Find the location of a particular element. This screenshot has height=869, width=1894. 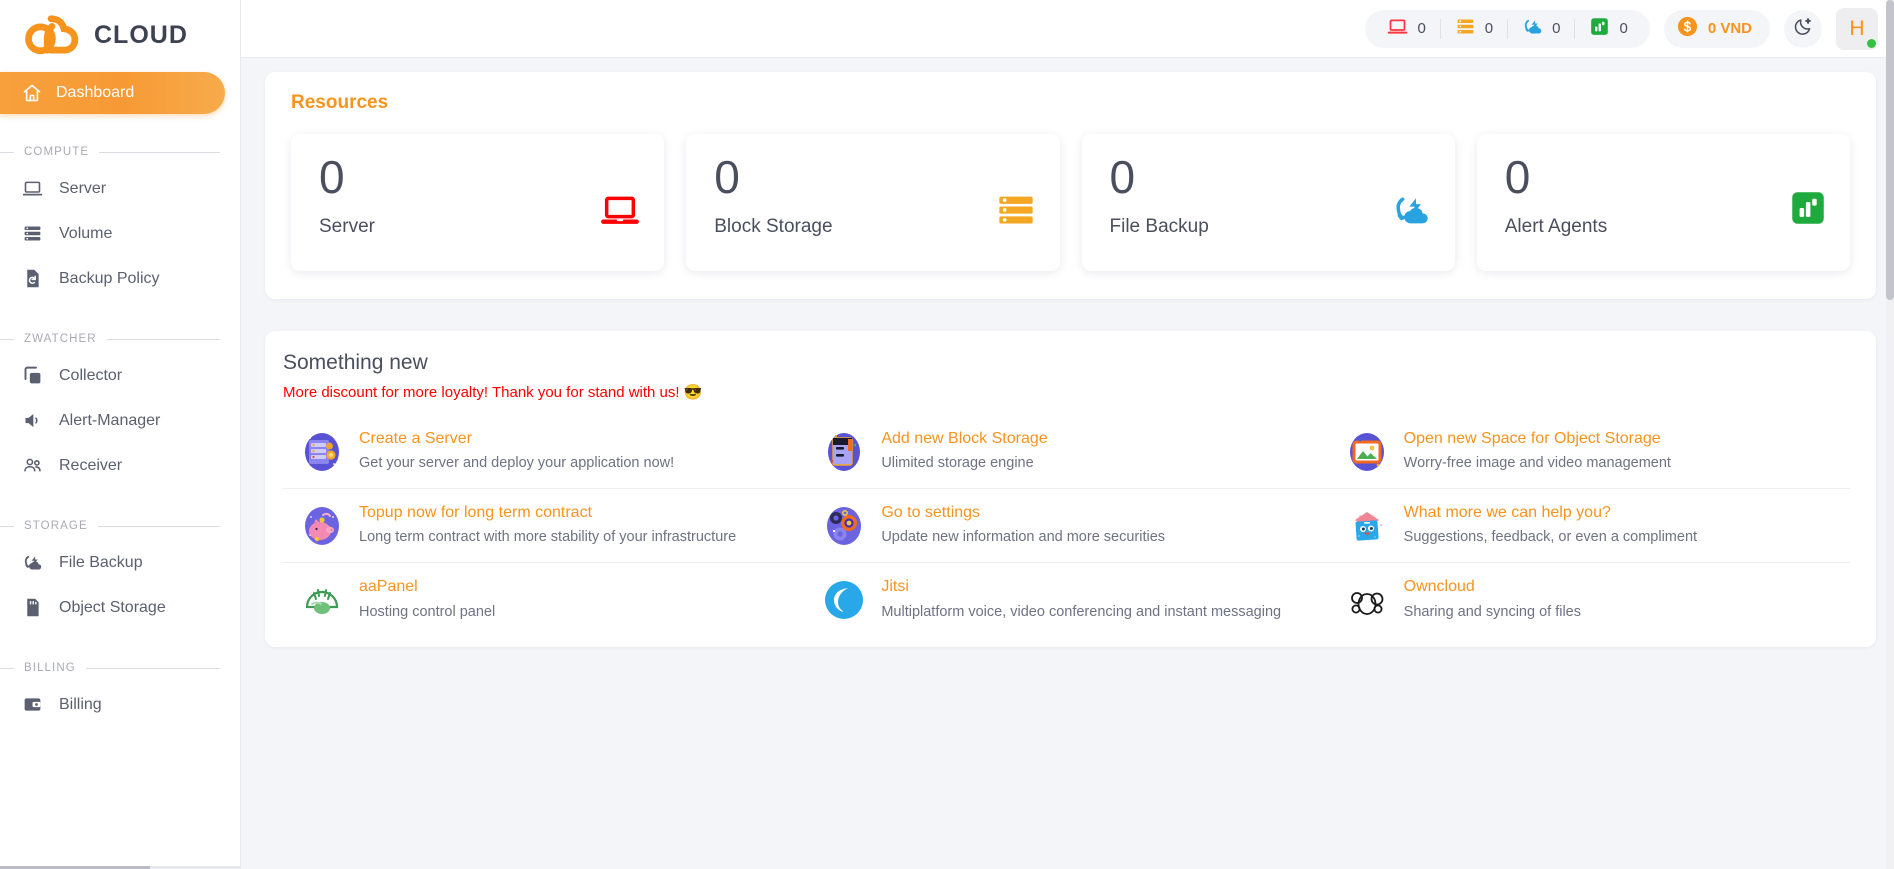

sidebar-item-server: Server is located at coordinates (120, 188).